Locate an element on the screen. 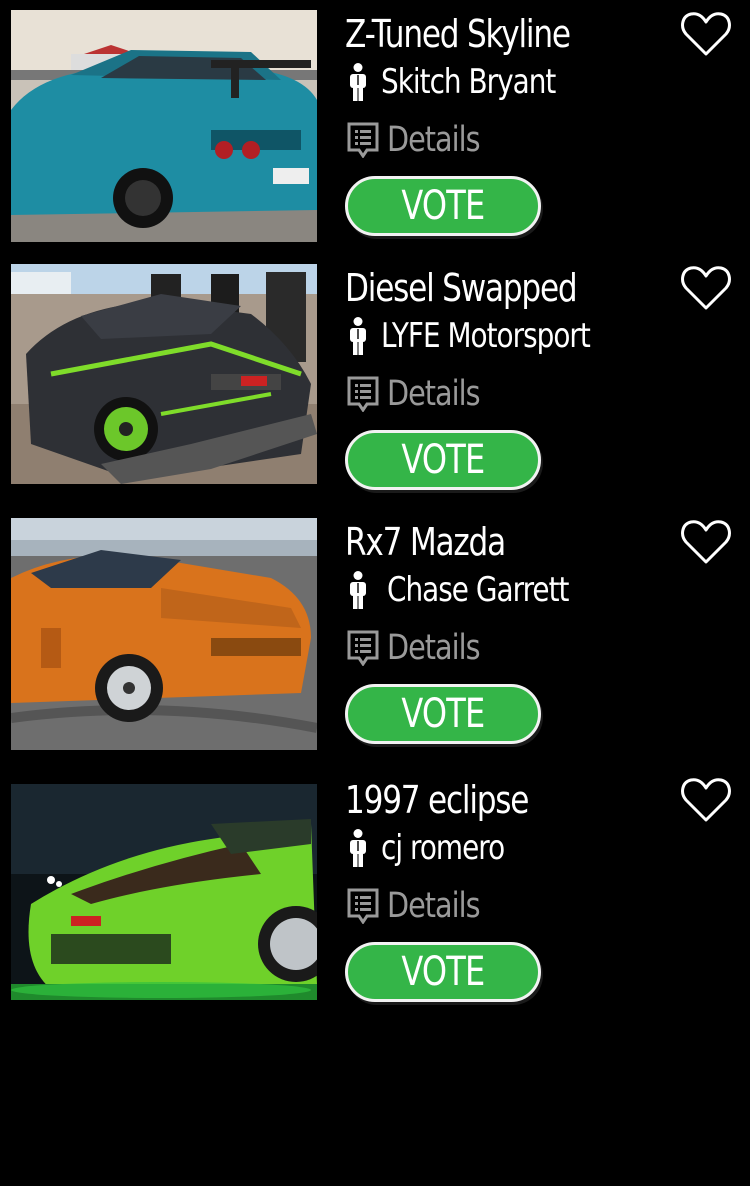 The height and width of the screenshot is (1186, 750). owner-row: Chase Garrett is located at coordinates (476, 590).